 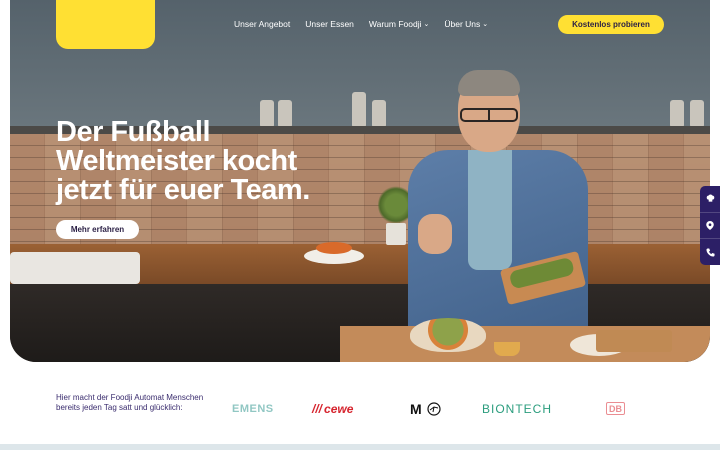 What do you see at coordinates (133, 132) in the screenshot?
I see `headline-line: Der Fußball` at bounding box center [133, 132].